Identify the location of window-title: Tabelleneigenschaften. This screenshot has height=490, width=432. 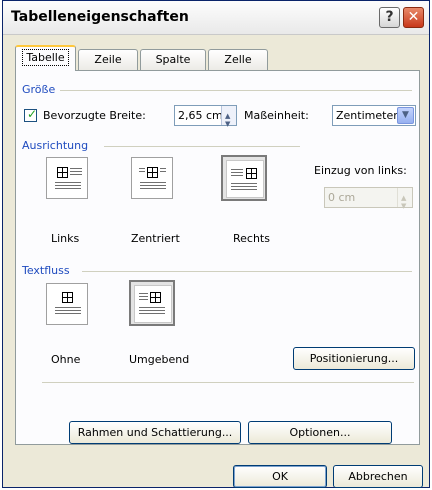
(100, 17).